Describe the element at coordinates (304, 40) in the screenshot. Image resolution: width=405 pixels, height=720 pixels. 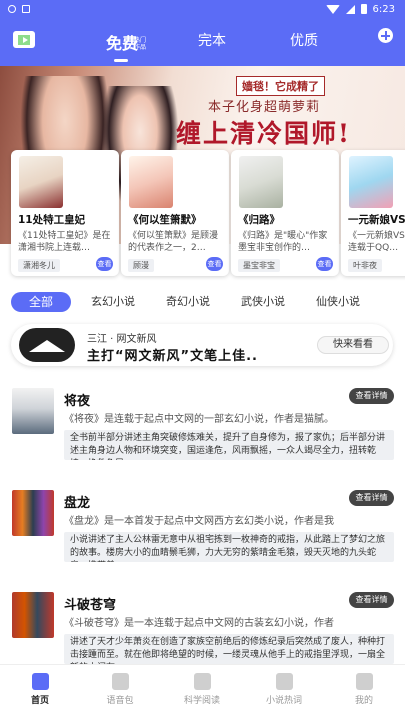
I see `tab-quality: 优质` at that location.